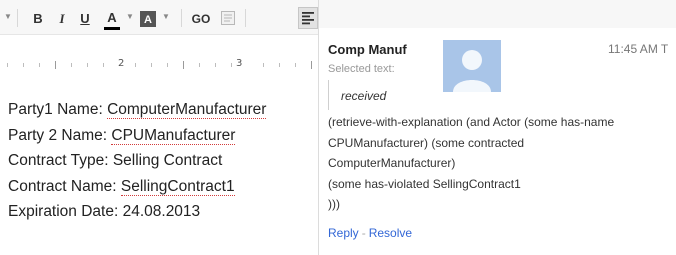 The height and width of the screenshot is (255, 676). What do you see at coordinates (65, 211) in the screenshot?
I see `field-label: Expiration Date:` at bounding box center [65, 211].